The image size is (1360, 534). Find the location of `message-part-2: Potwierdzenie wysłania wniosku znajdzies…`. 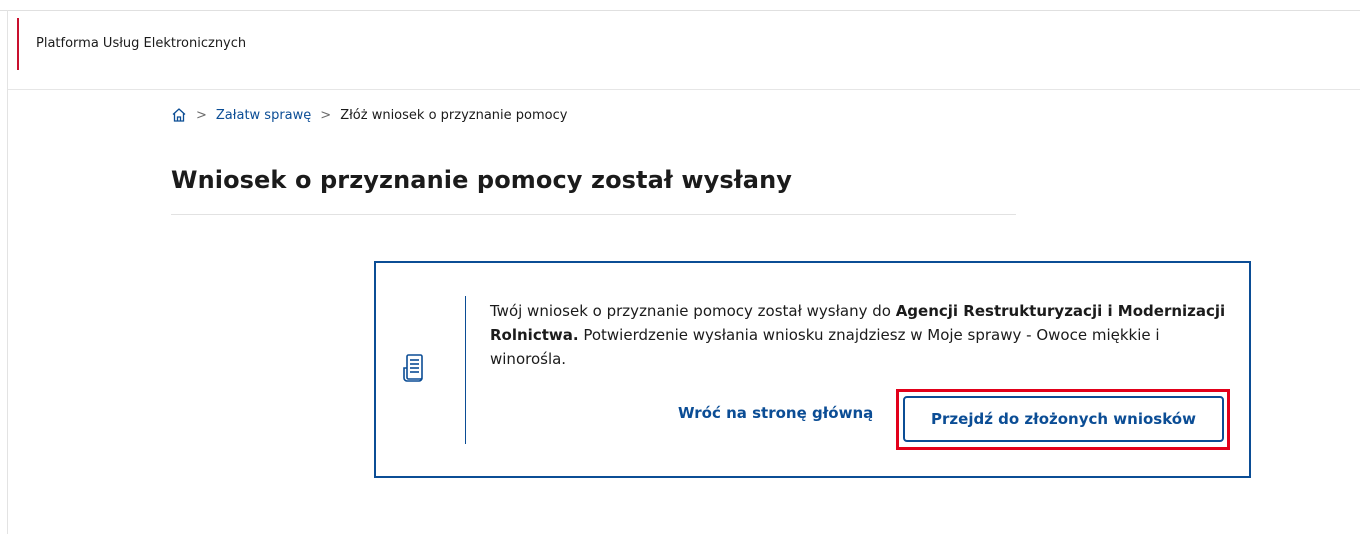

message-part-2: Potwierdzenie wysłania wniosku znajdzies… is located at coordinates (825, 347).